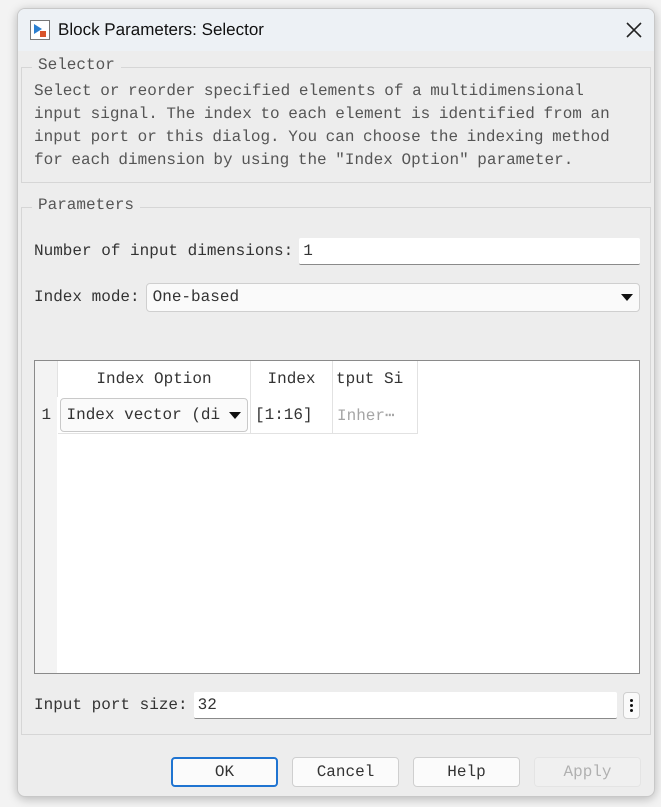 The image size is (661, 807). What do you see at coordinates (370, 379) in the screenshot?
I see `column-header: tput Si` at bounding box center [370, 379].